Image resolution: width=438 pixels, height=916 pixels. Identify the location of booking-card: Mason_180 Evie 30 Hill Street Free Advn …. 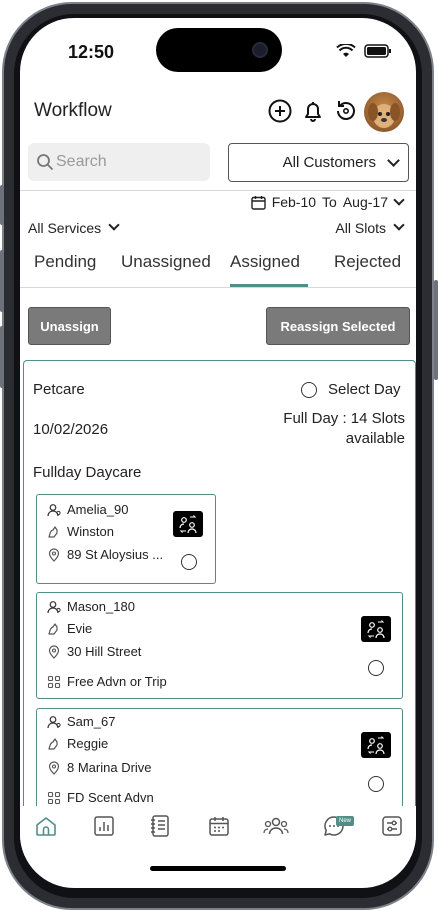
(219, 645).